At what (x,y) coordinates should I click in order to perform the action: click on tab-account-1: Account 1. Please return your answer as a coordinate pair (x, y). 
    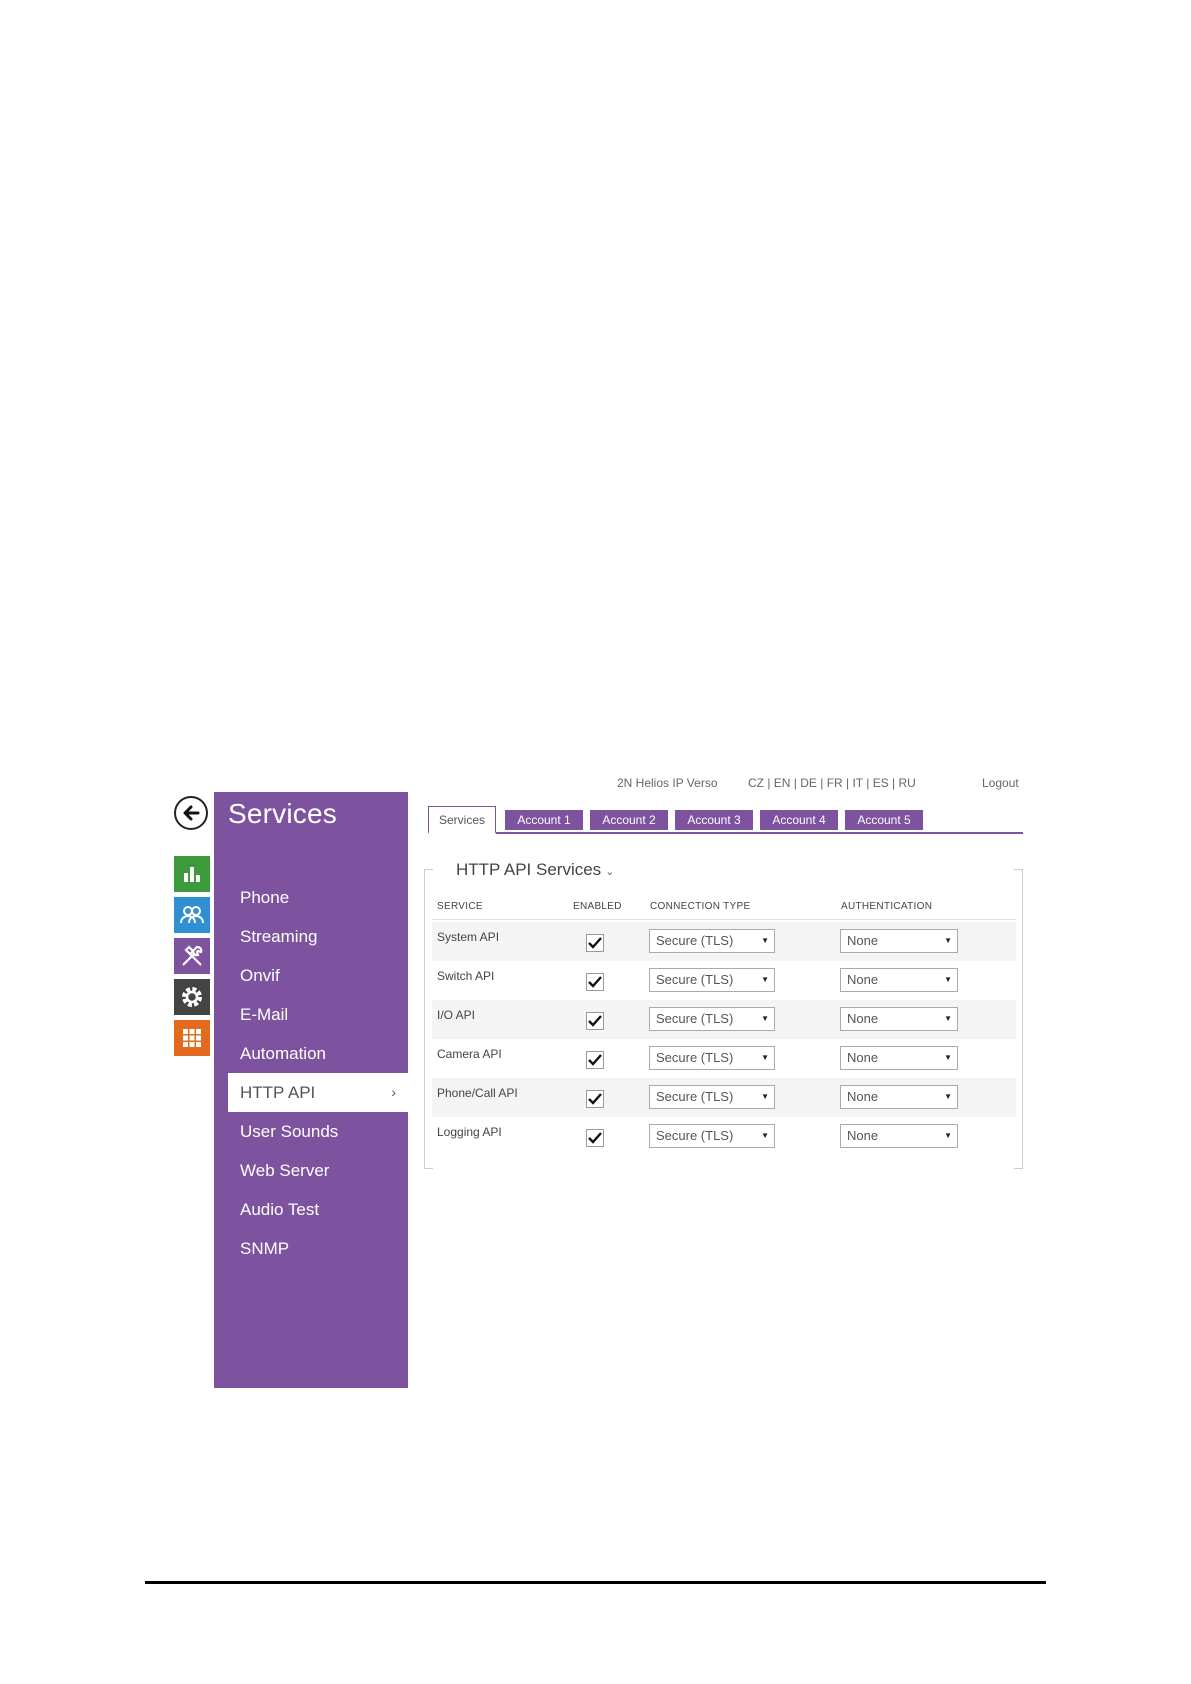
    Looking at the image, I should click on (544, 820).